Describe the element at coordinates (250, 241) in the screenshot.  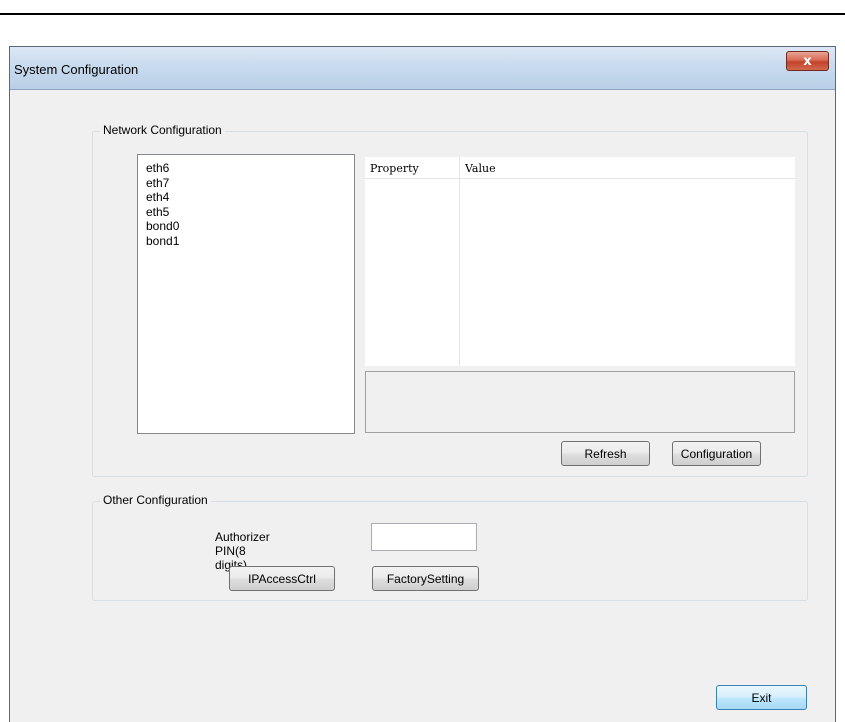
I see `interface-item-bond1: bond1` at that location.